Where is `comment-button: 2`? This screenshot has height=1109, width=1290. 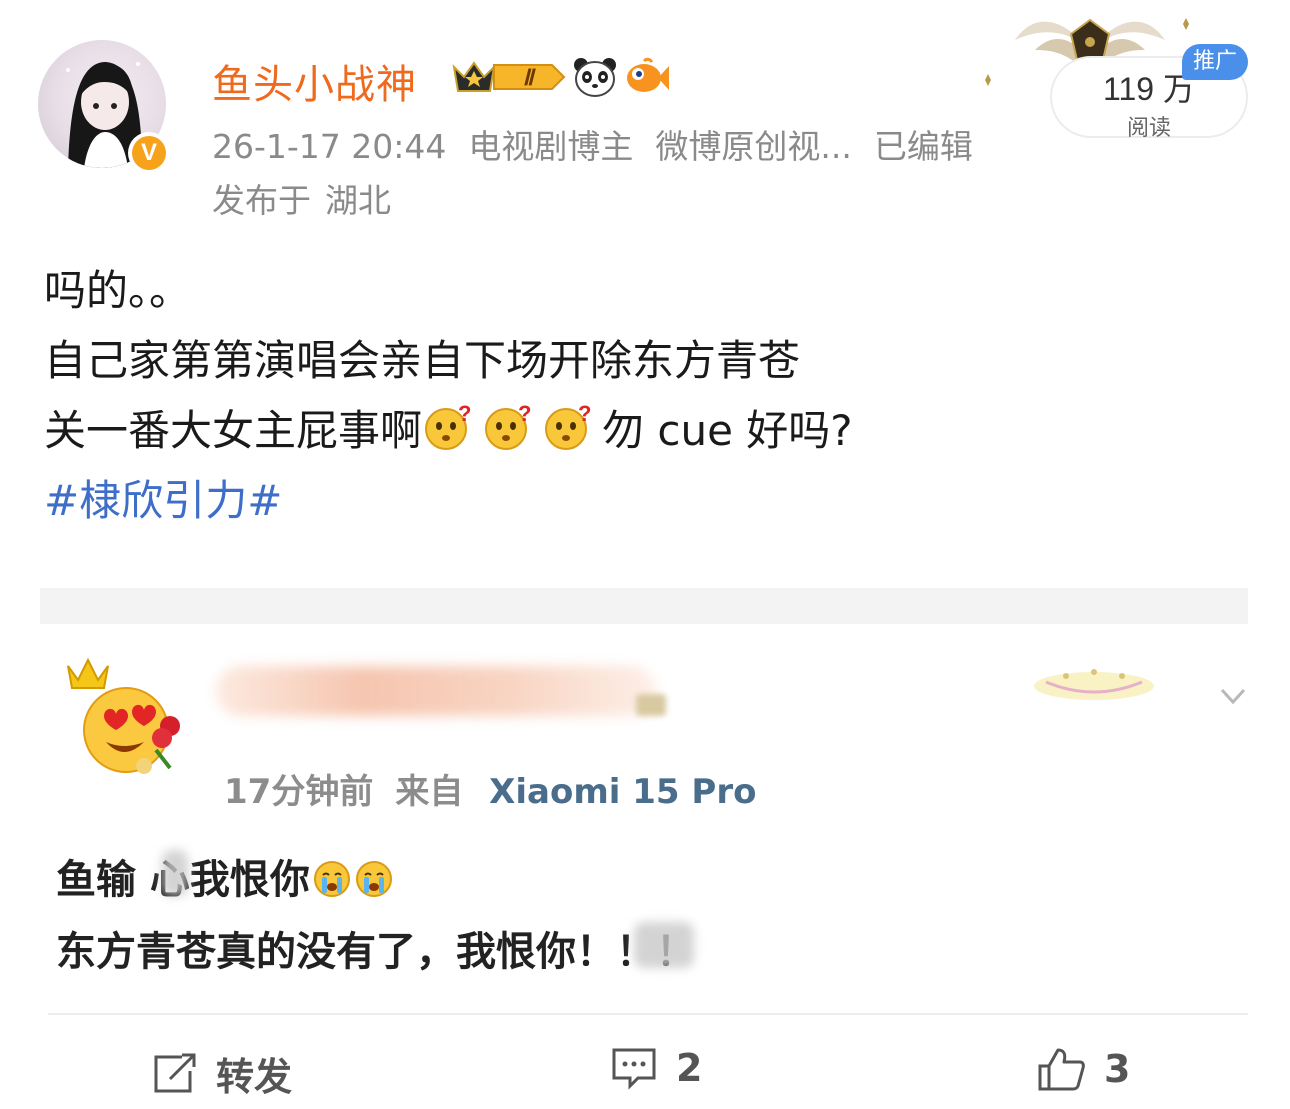
comment-button: 2 is located at coordinates (656, 1068).